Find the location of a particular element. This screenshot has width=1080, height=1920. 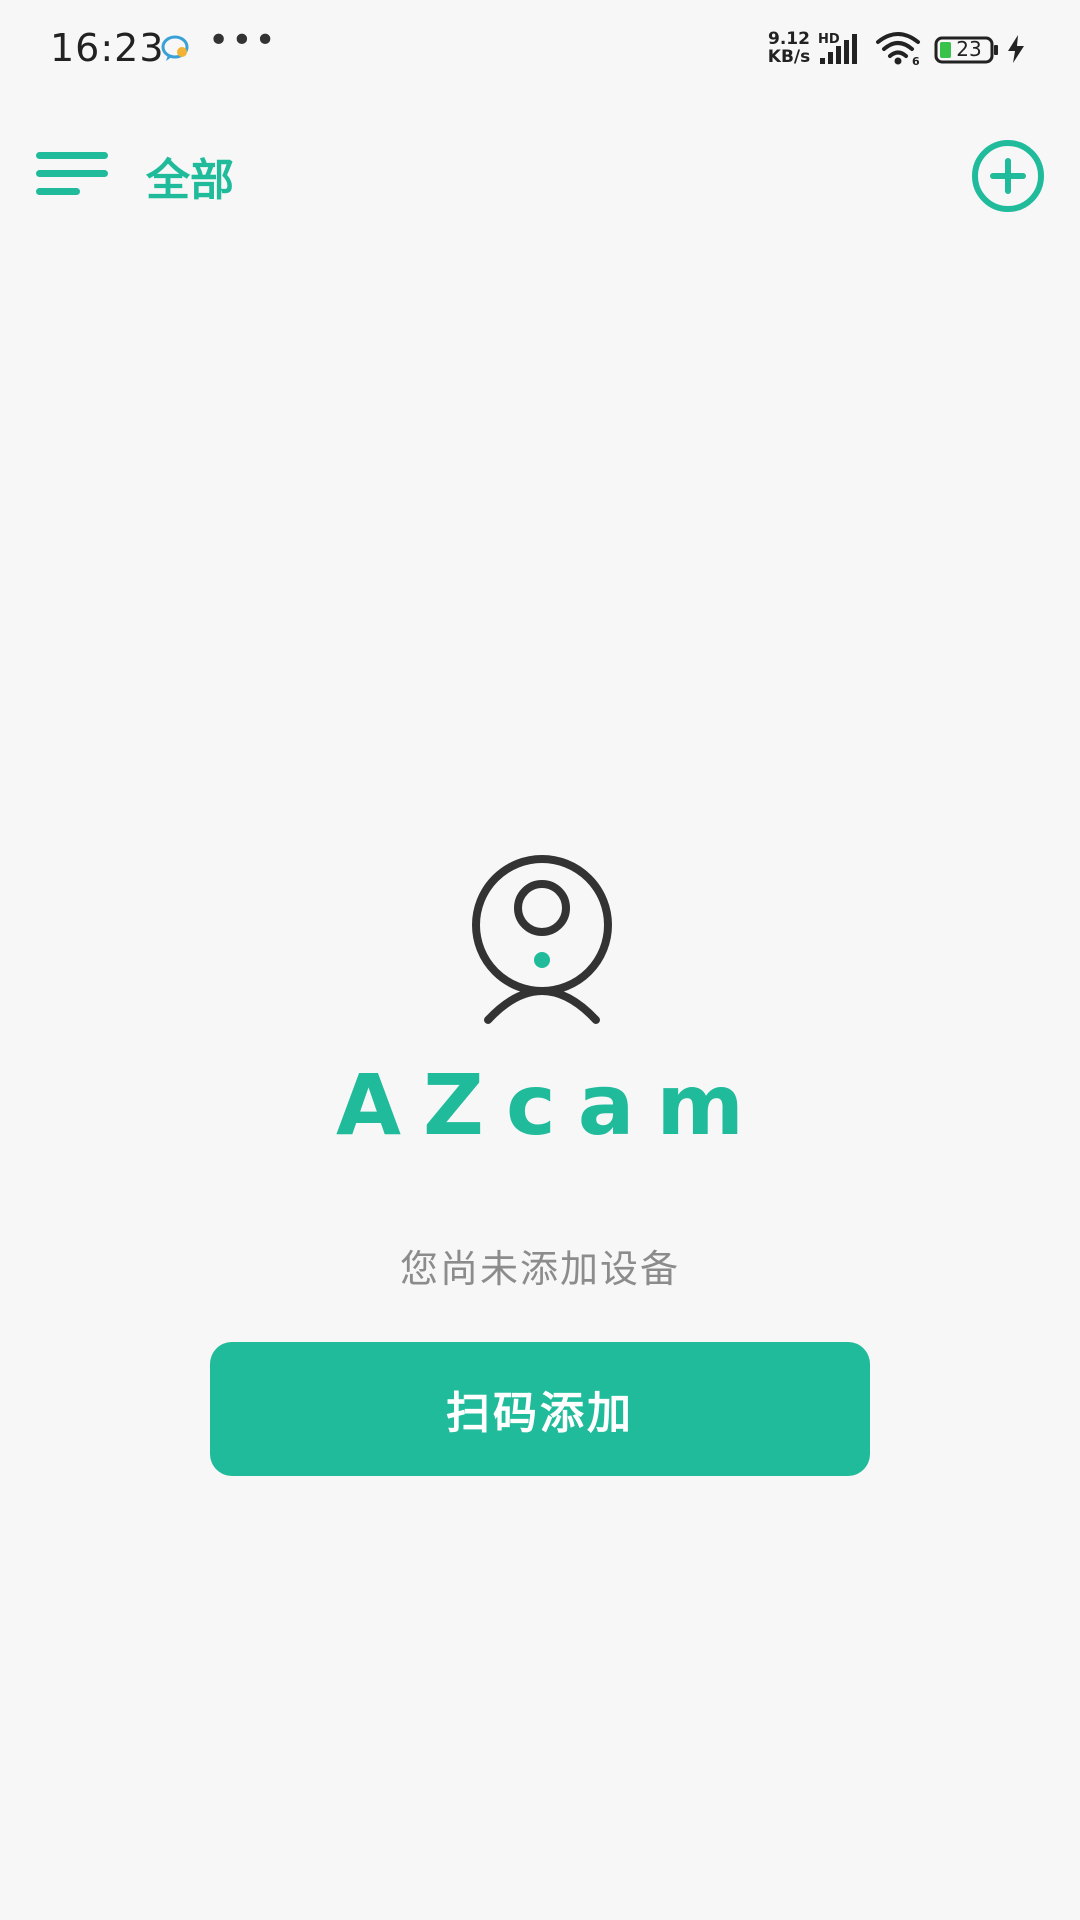

camera-person-icon is located at coordinates (542, 941).